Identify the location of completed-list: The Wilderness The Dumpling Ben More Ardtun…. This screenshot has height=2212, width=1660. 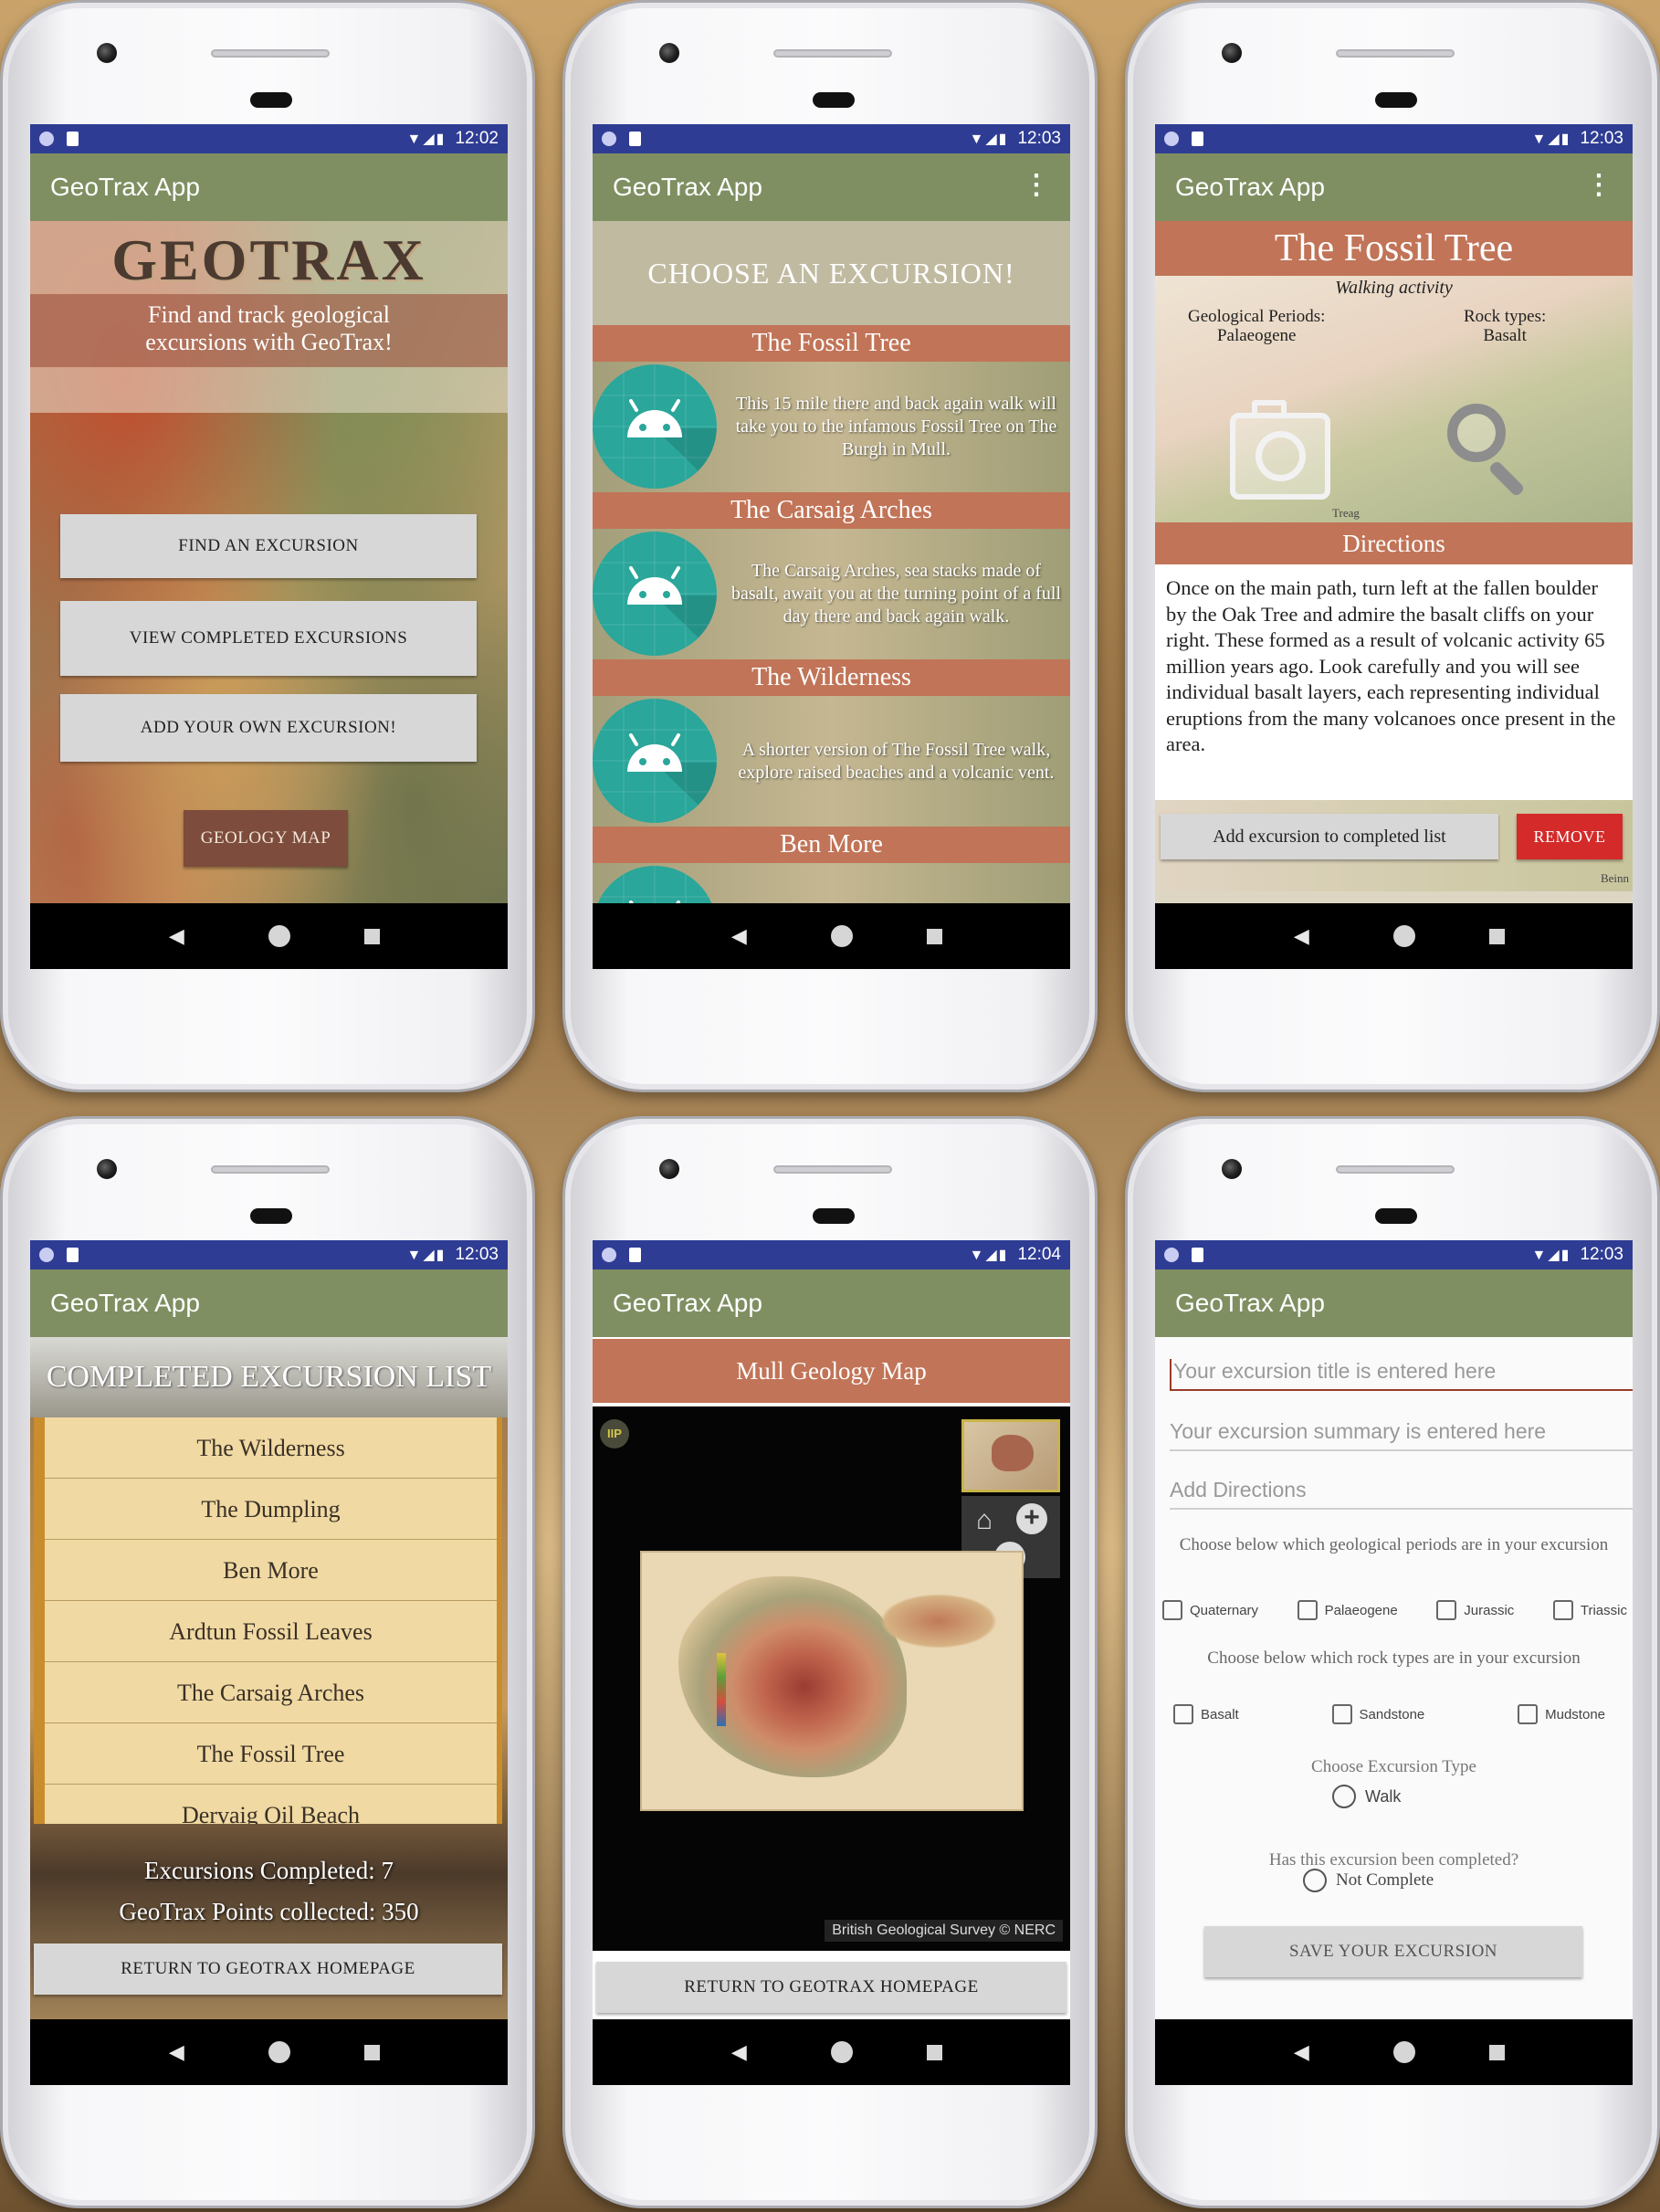
(268, 1620).